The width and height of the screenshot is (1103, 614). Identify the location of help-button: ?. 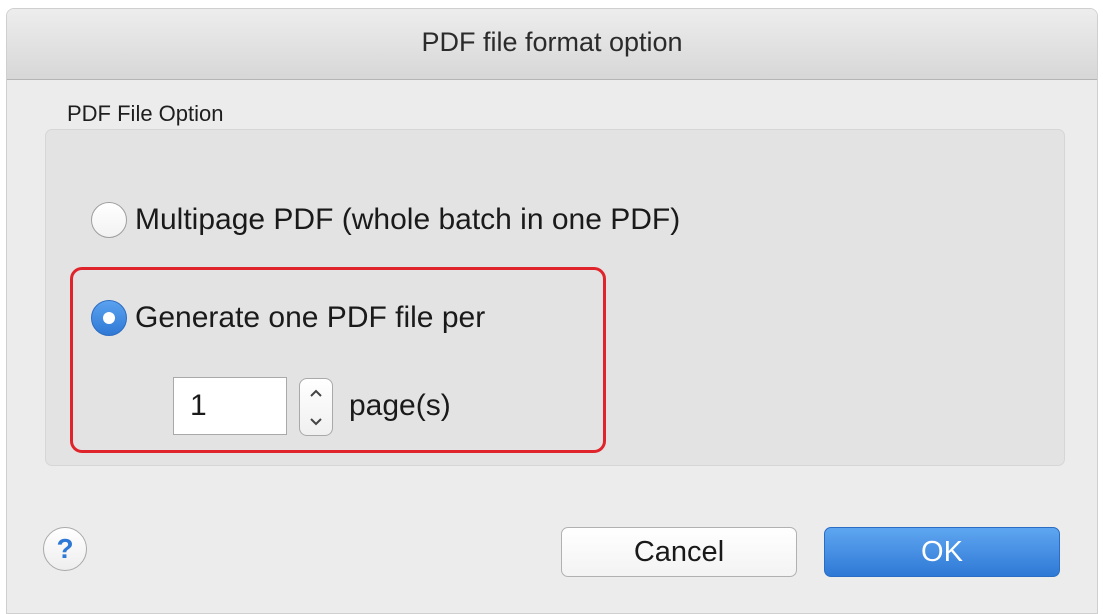
(65, 549).